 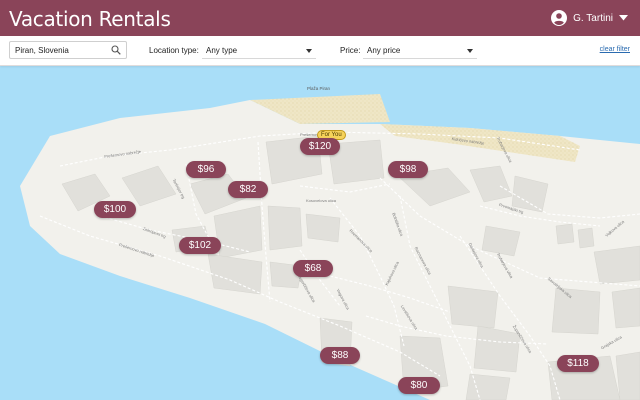 I want to click on price-marker: $120, so click(x=320, y=146).